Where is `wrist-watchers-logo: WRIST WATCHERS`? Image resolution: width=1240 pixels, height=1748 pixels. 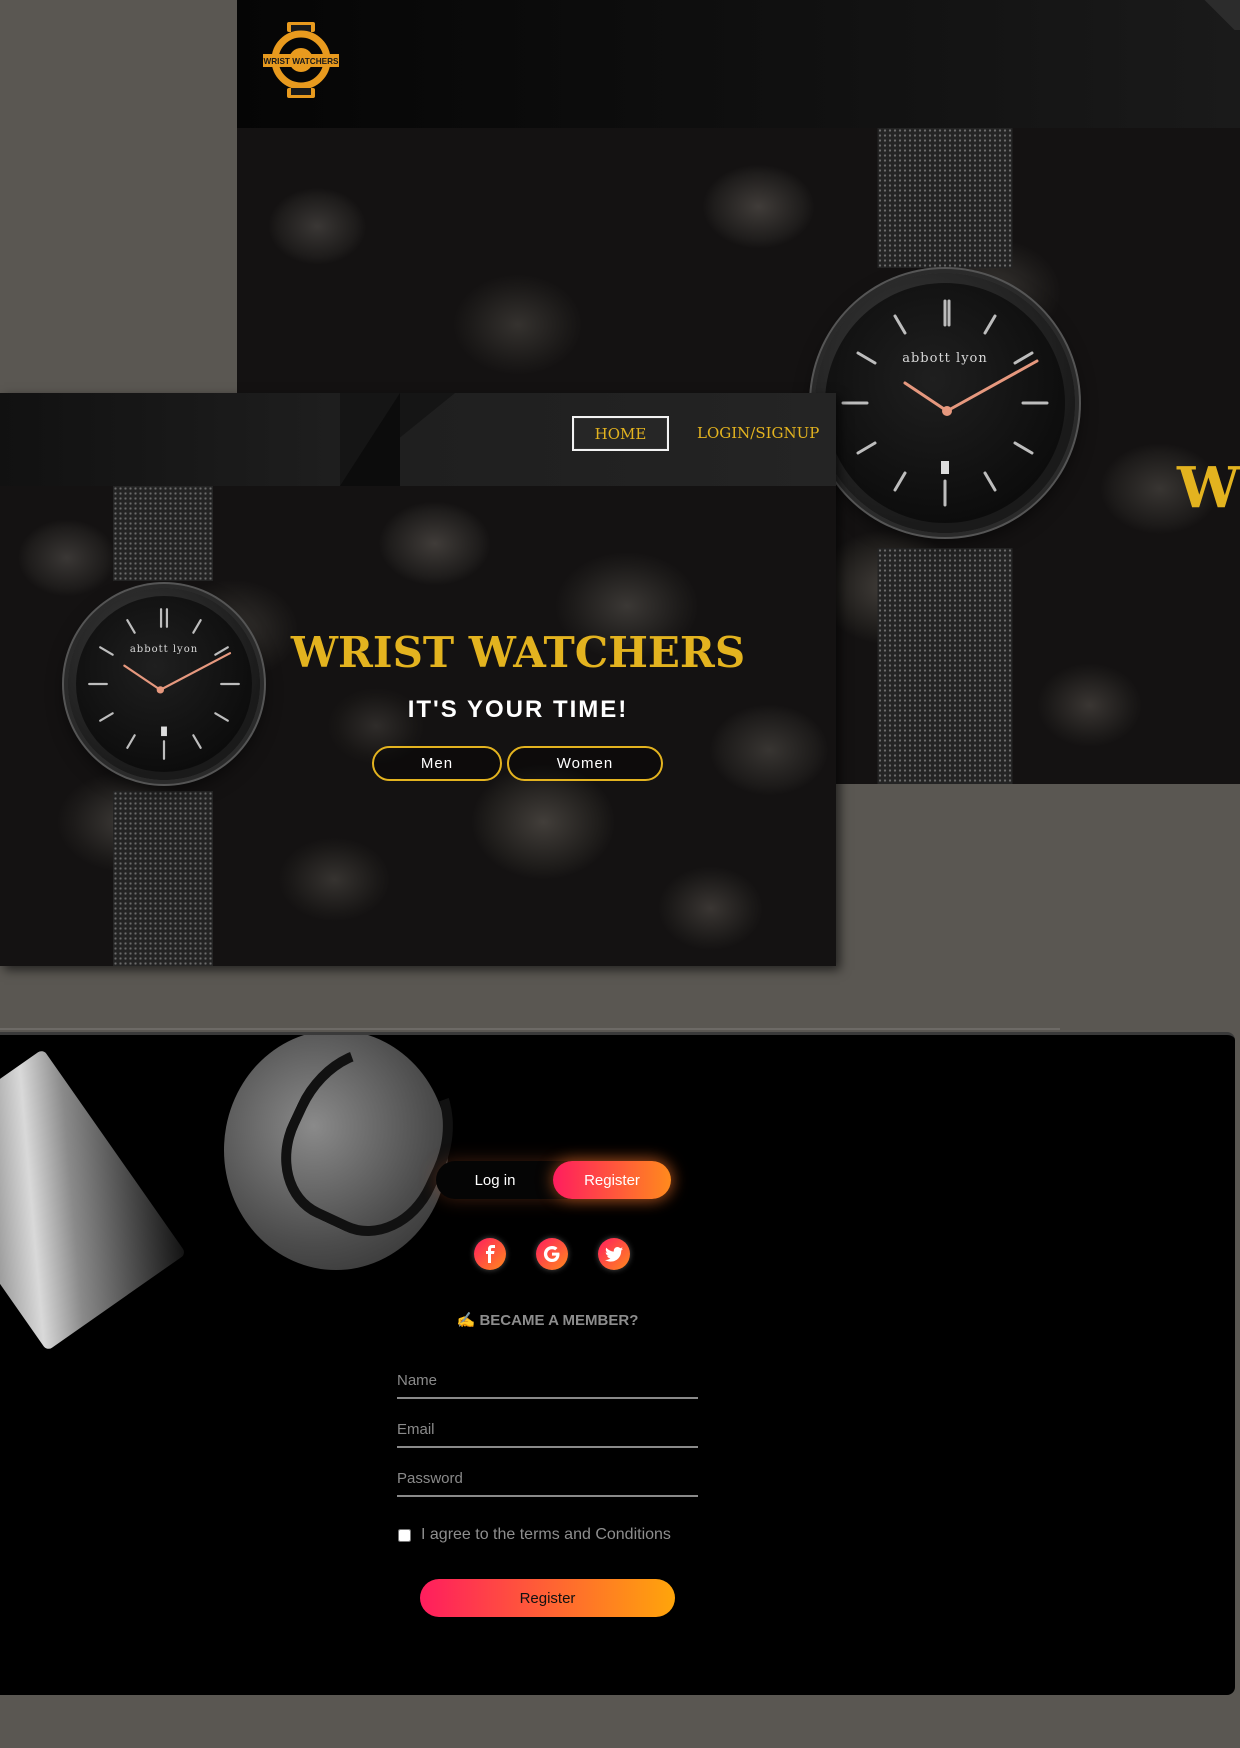 wrist-watchers-logo: WRIST WATCHERS is located at coordinates (301, 60).